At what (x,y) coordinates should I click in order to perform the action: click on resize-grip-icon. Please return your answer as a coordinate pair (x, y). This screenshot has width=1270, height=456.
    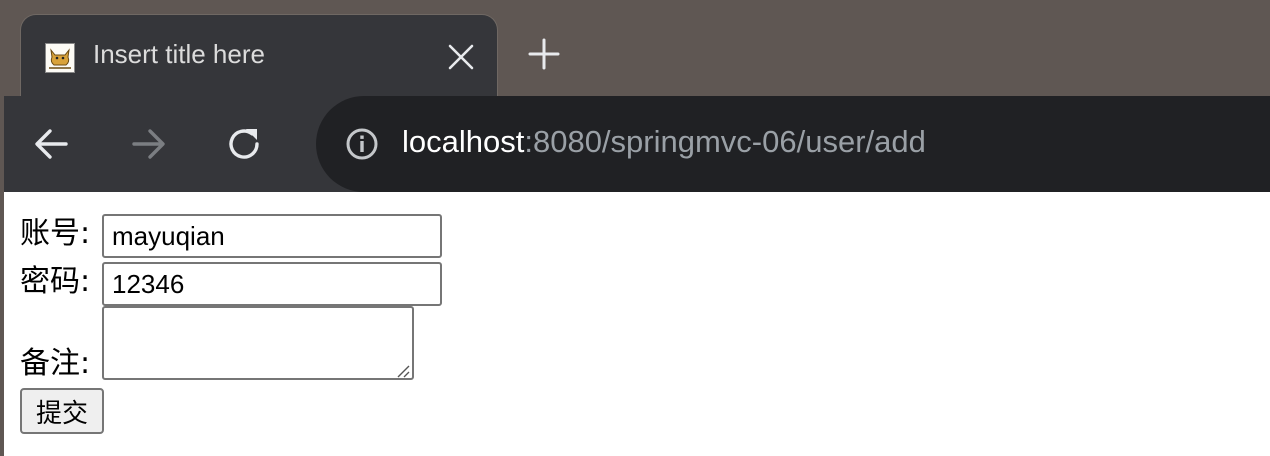
    Looking at the image, I should click on (402, 370).